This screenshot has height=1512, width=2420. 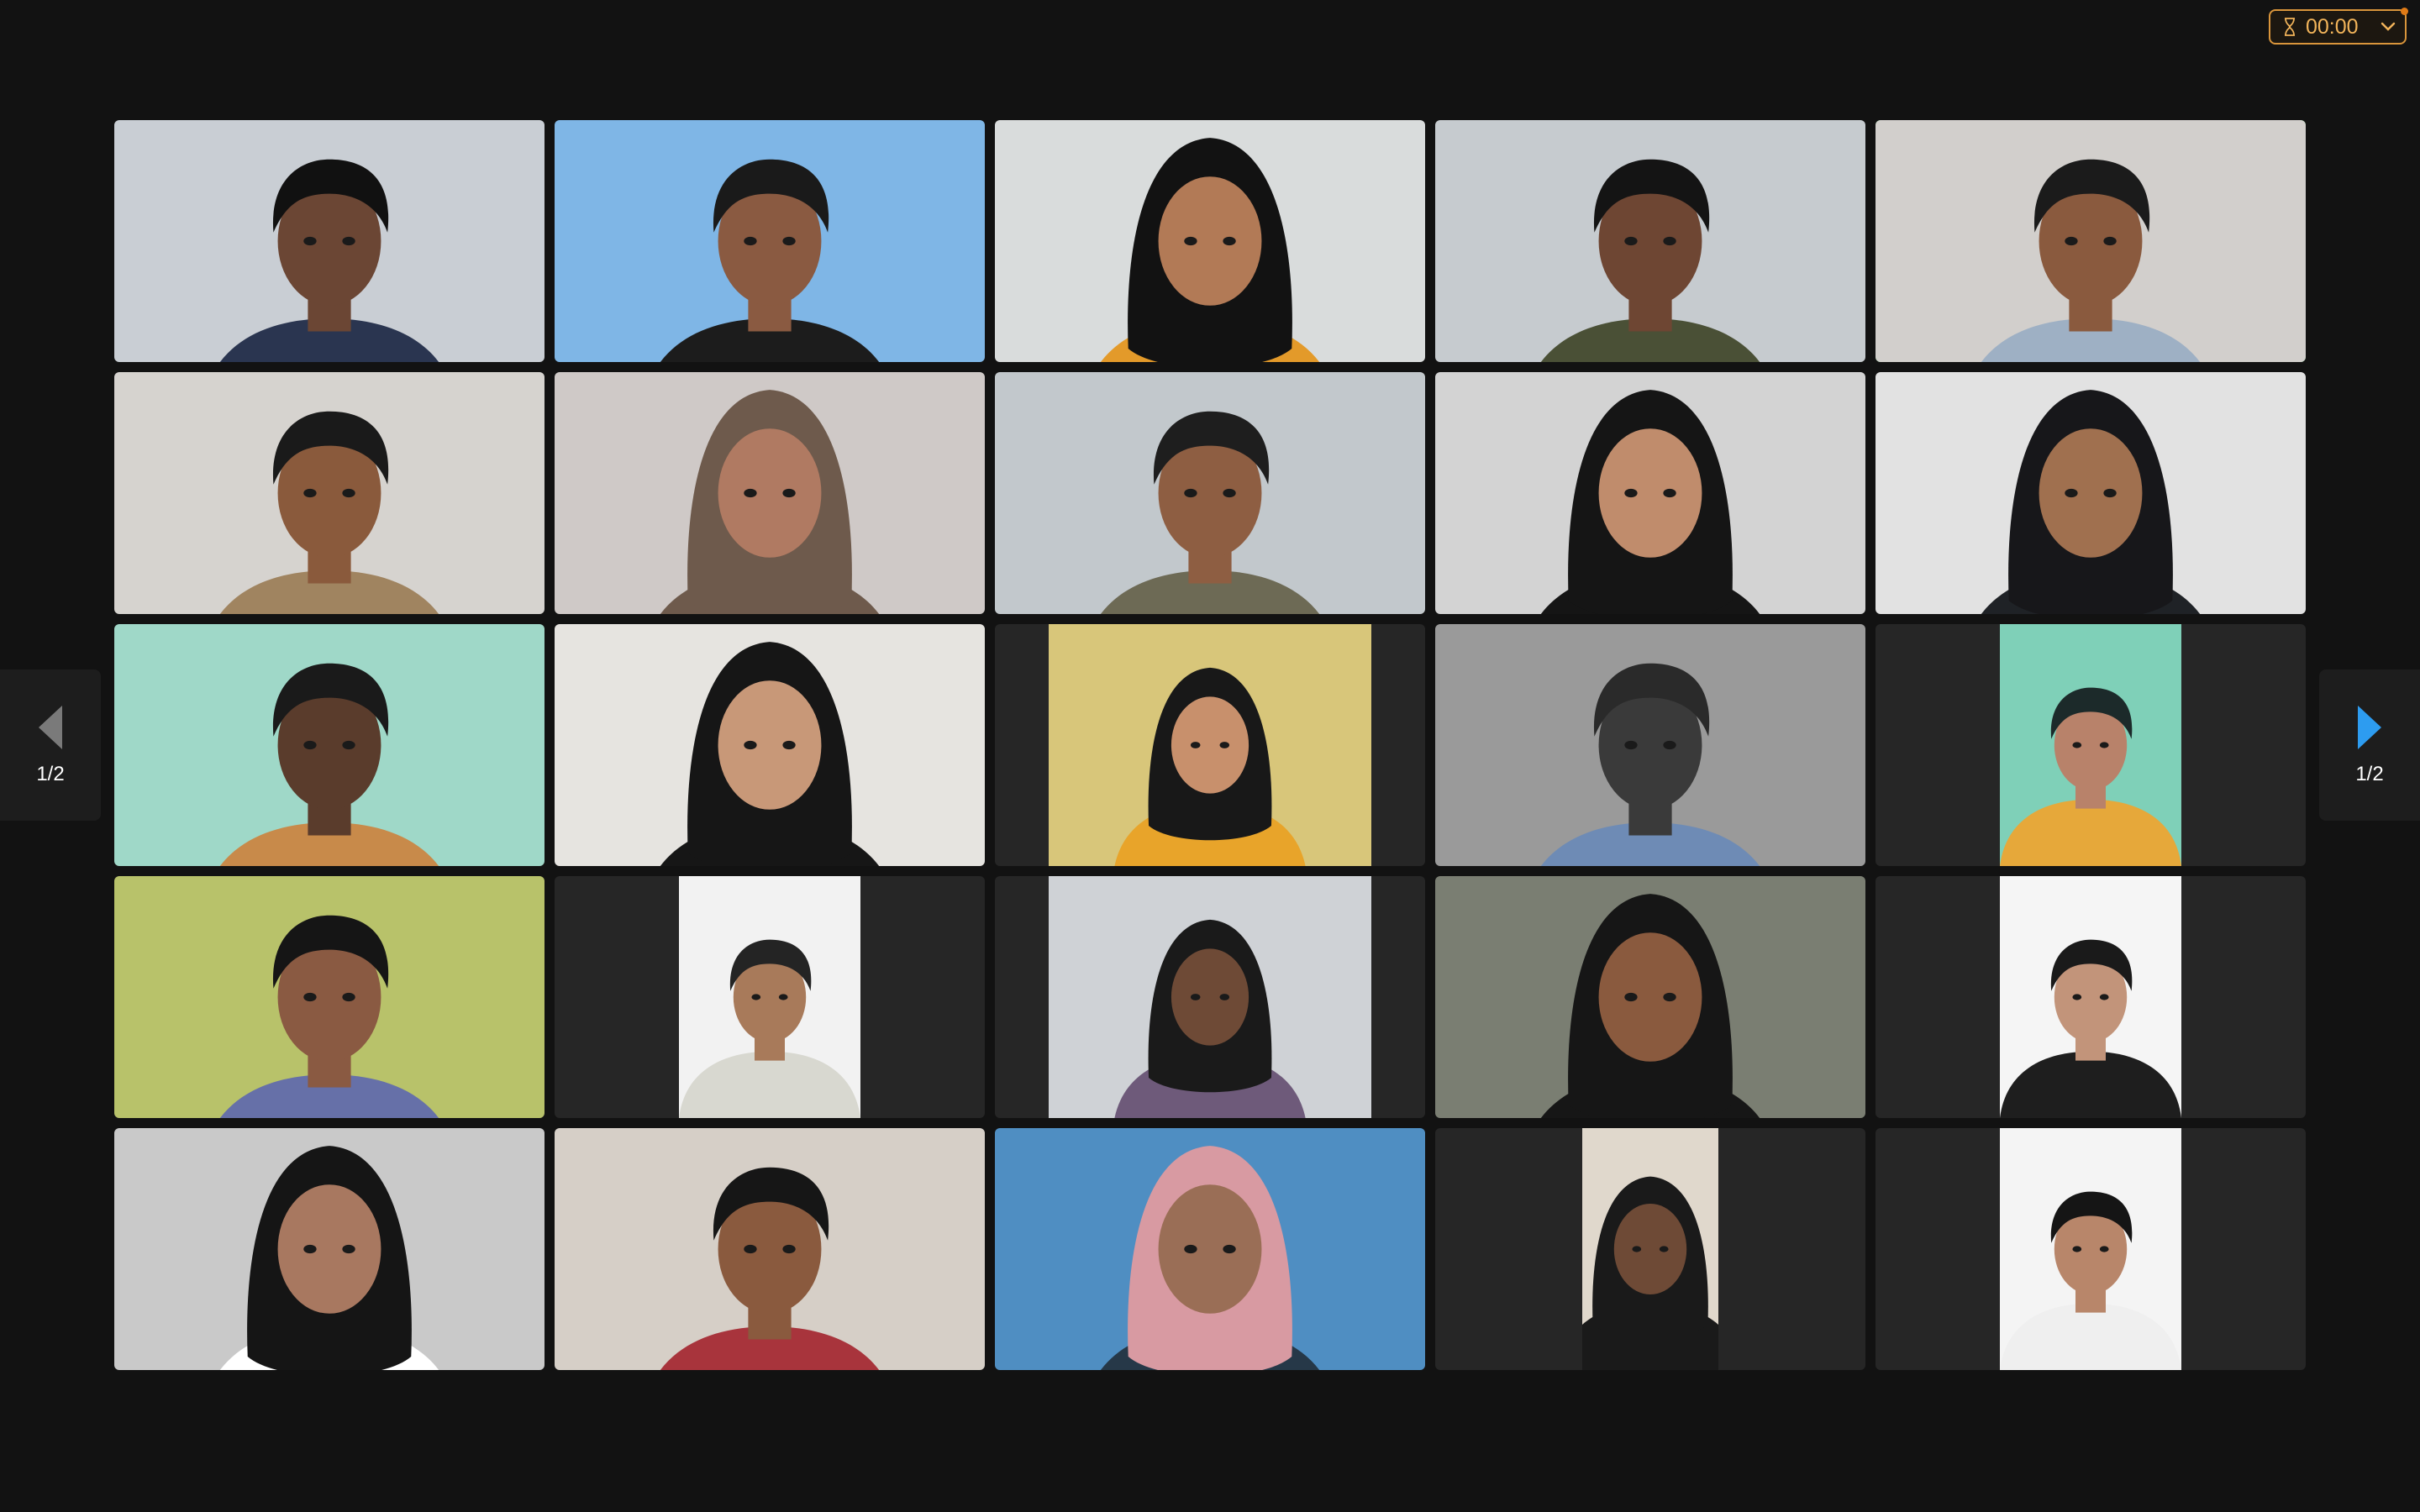 I want to click on hourglass-icon, so click(x=2289, y=27).